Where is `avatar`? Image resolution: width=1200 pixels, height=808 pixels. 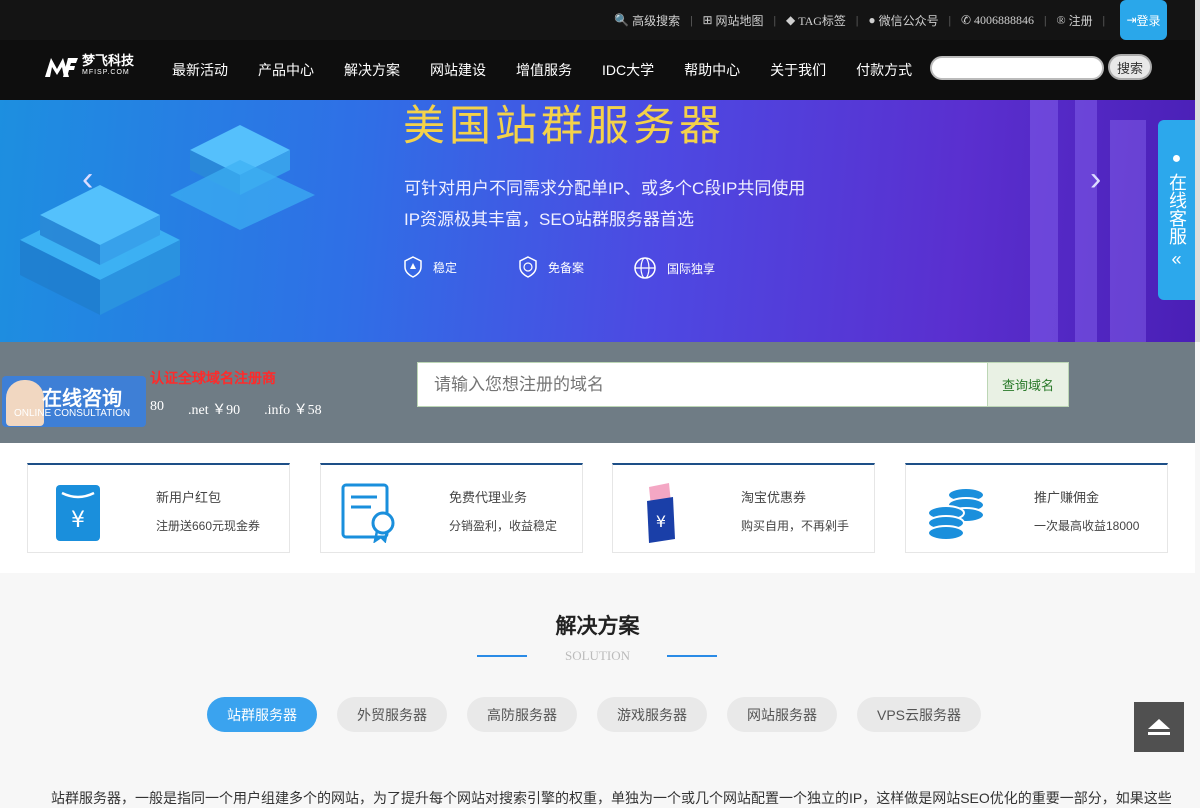 avatar is located at coordinates (25, 403).